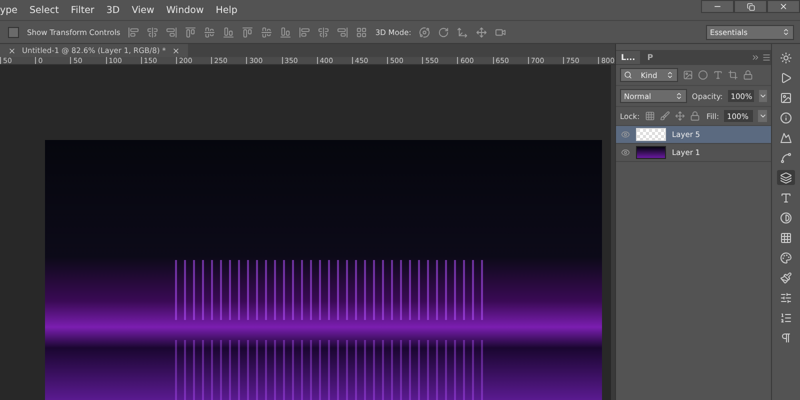 The image size is (800, 400). I want to click on circle-icon, so click(703, 75).